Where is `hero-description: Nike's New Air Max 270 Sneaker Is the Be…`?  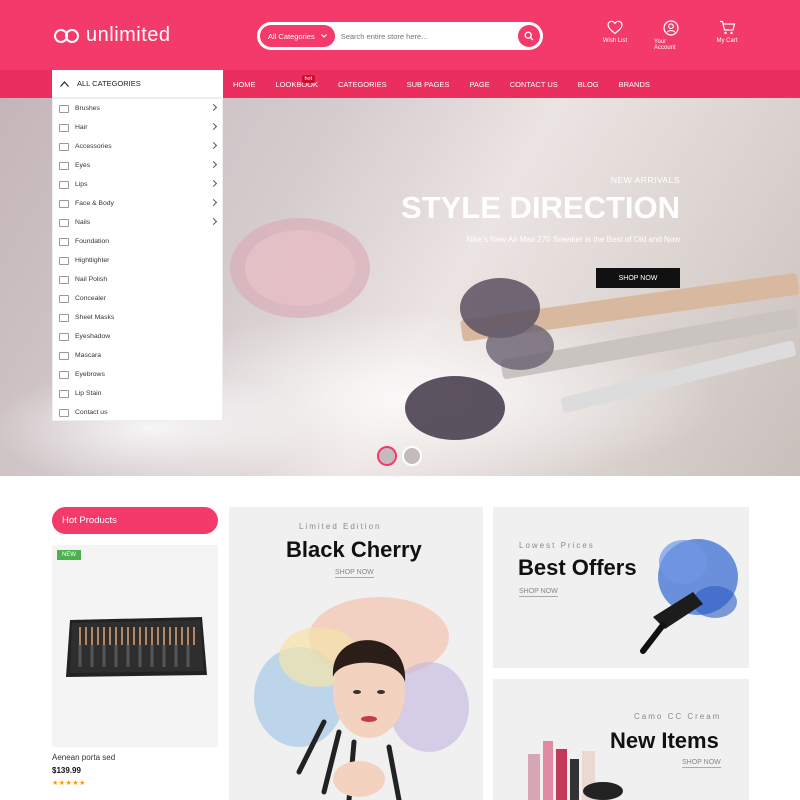
hero-description: Nike's New Air Max 270 Sneaker Is the Be… is located at coordinates (573, 239).